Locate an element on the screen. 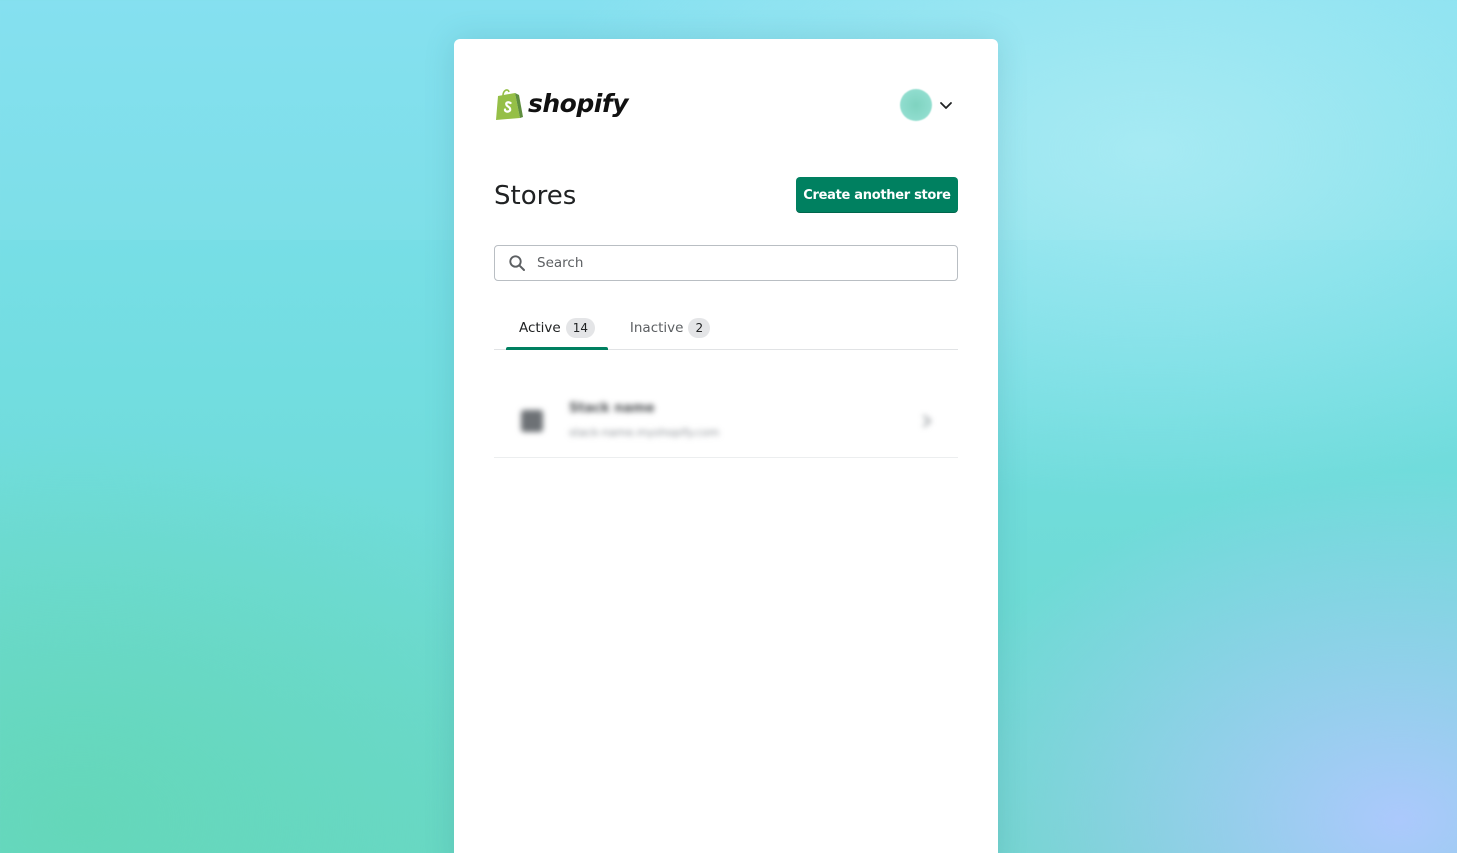 The height and width of the screenshot is (853, 1457). tab-active: Active 14 is located at coordinates (557, 328).